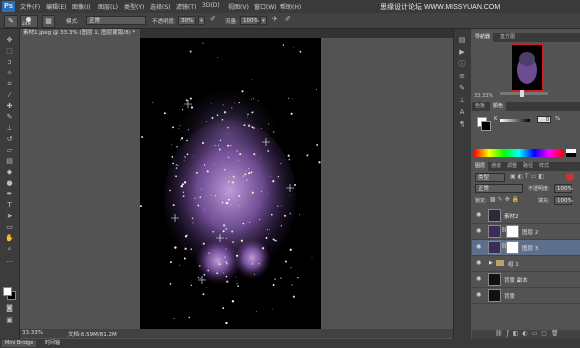  What do you see at coordinates (9, 139) in the screenshot?
I see `history-brush-tool-icon: ↺` at bounding box center [9, 139].